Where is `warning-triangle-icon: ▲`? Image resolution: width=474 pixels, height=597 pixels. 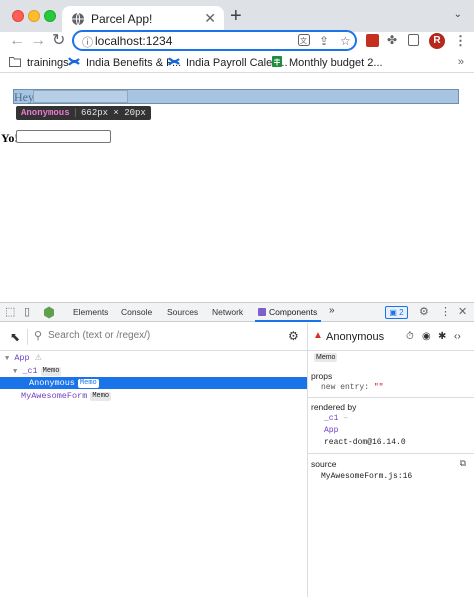
warning-triangle-icon: ▲ is located at coordinates (318, 335).